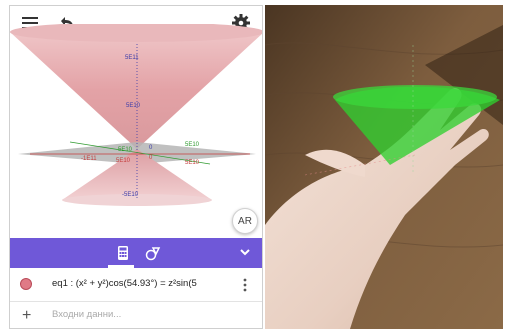  What do you see at coordinates (123, 253) in the screenshot?
I see `calculator-icon` at bounding box center [123, 253].